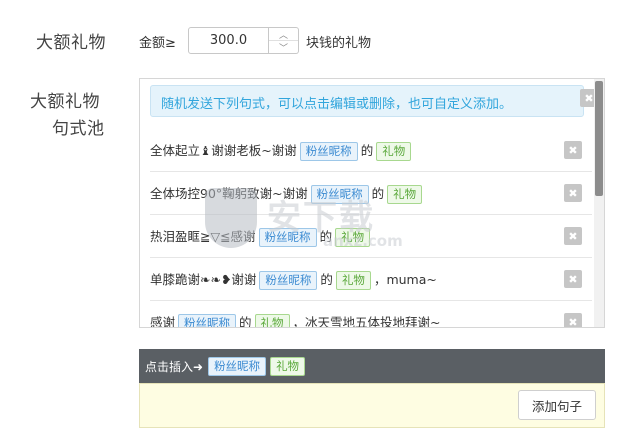 This screenshot has height=442, width=626. I want to click on sentence-text-part: 全体起立♝谢谢老板~谢谢, so click(223, 150).